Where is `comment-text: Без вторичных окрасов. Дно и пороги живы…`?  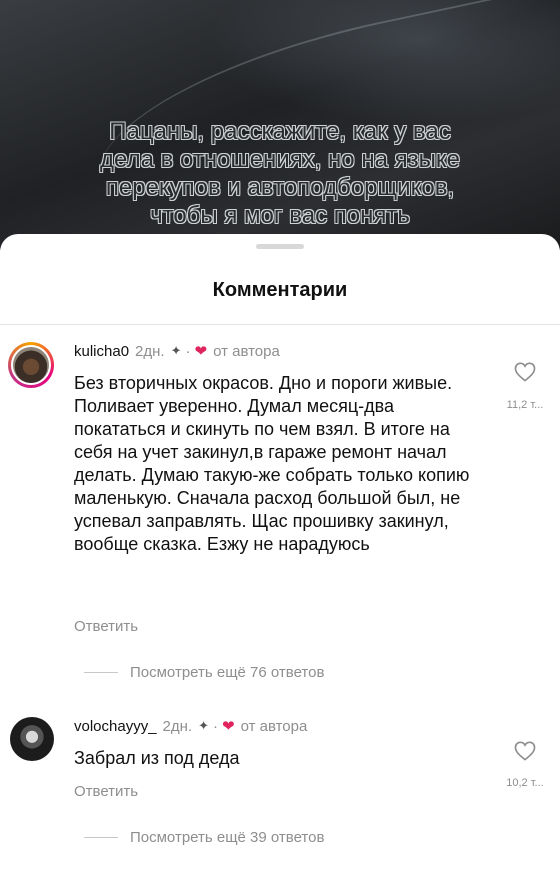 comment-text: Без вторичных окрасов. Дно и пороги живы… is located at coordinates (272, 463).